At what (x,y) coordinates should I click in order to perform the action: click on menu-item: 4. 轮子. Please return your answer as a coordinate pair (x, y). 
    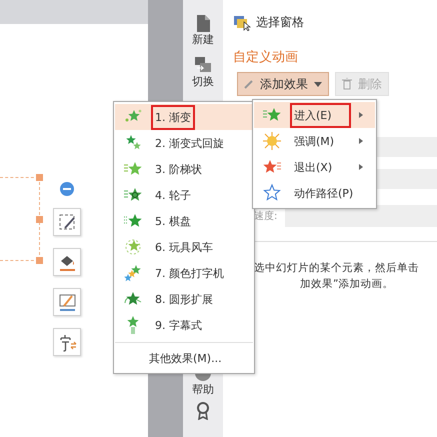
    Looking at the image, I should click on (184, 195).